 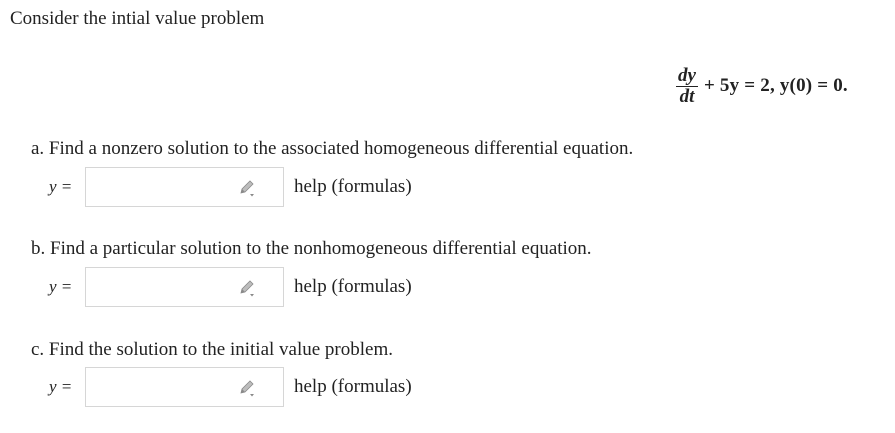 What do you see at coordinates (61, 186) in the screenshot?
I see `part-a-y-label: y =` at bounding box center [61, 186].